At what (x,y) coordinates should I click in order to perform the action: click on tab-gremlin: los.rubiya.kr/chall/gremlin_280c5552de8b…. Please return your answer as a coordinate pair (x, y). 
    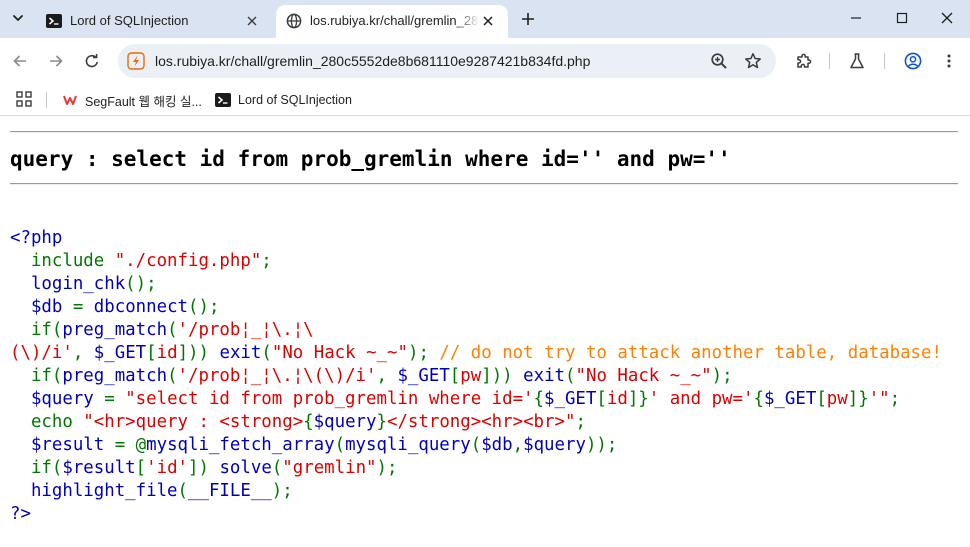
    Looking at the image, I should click on (392, 21).